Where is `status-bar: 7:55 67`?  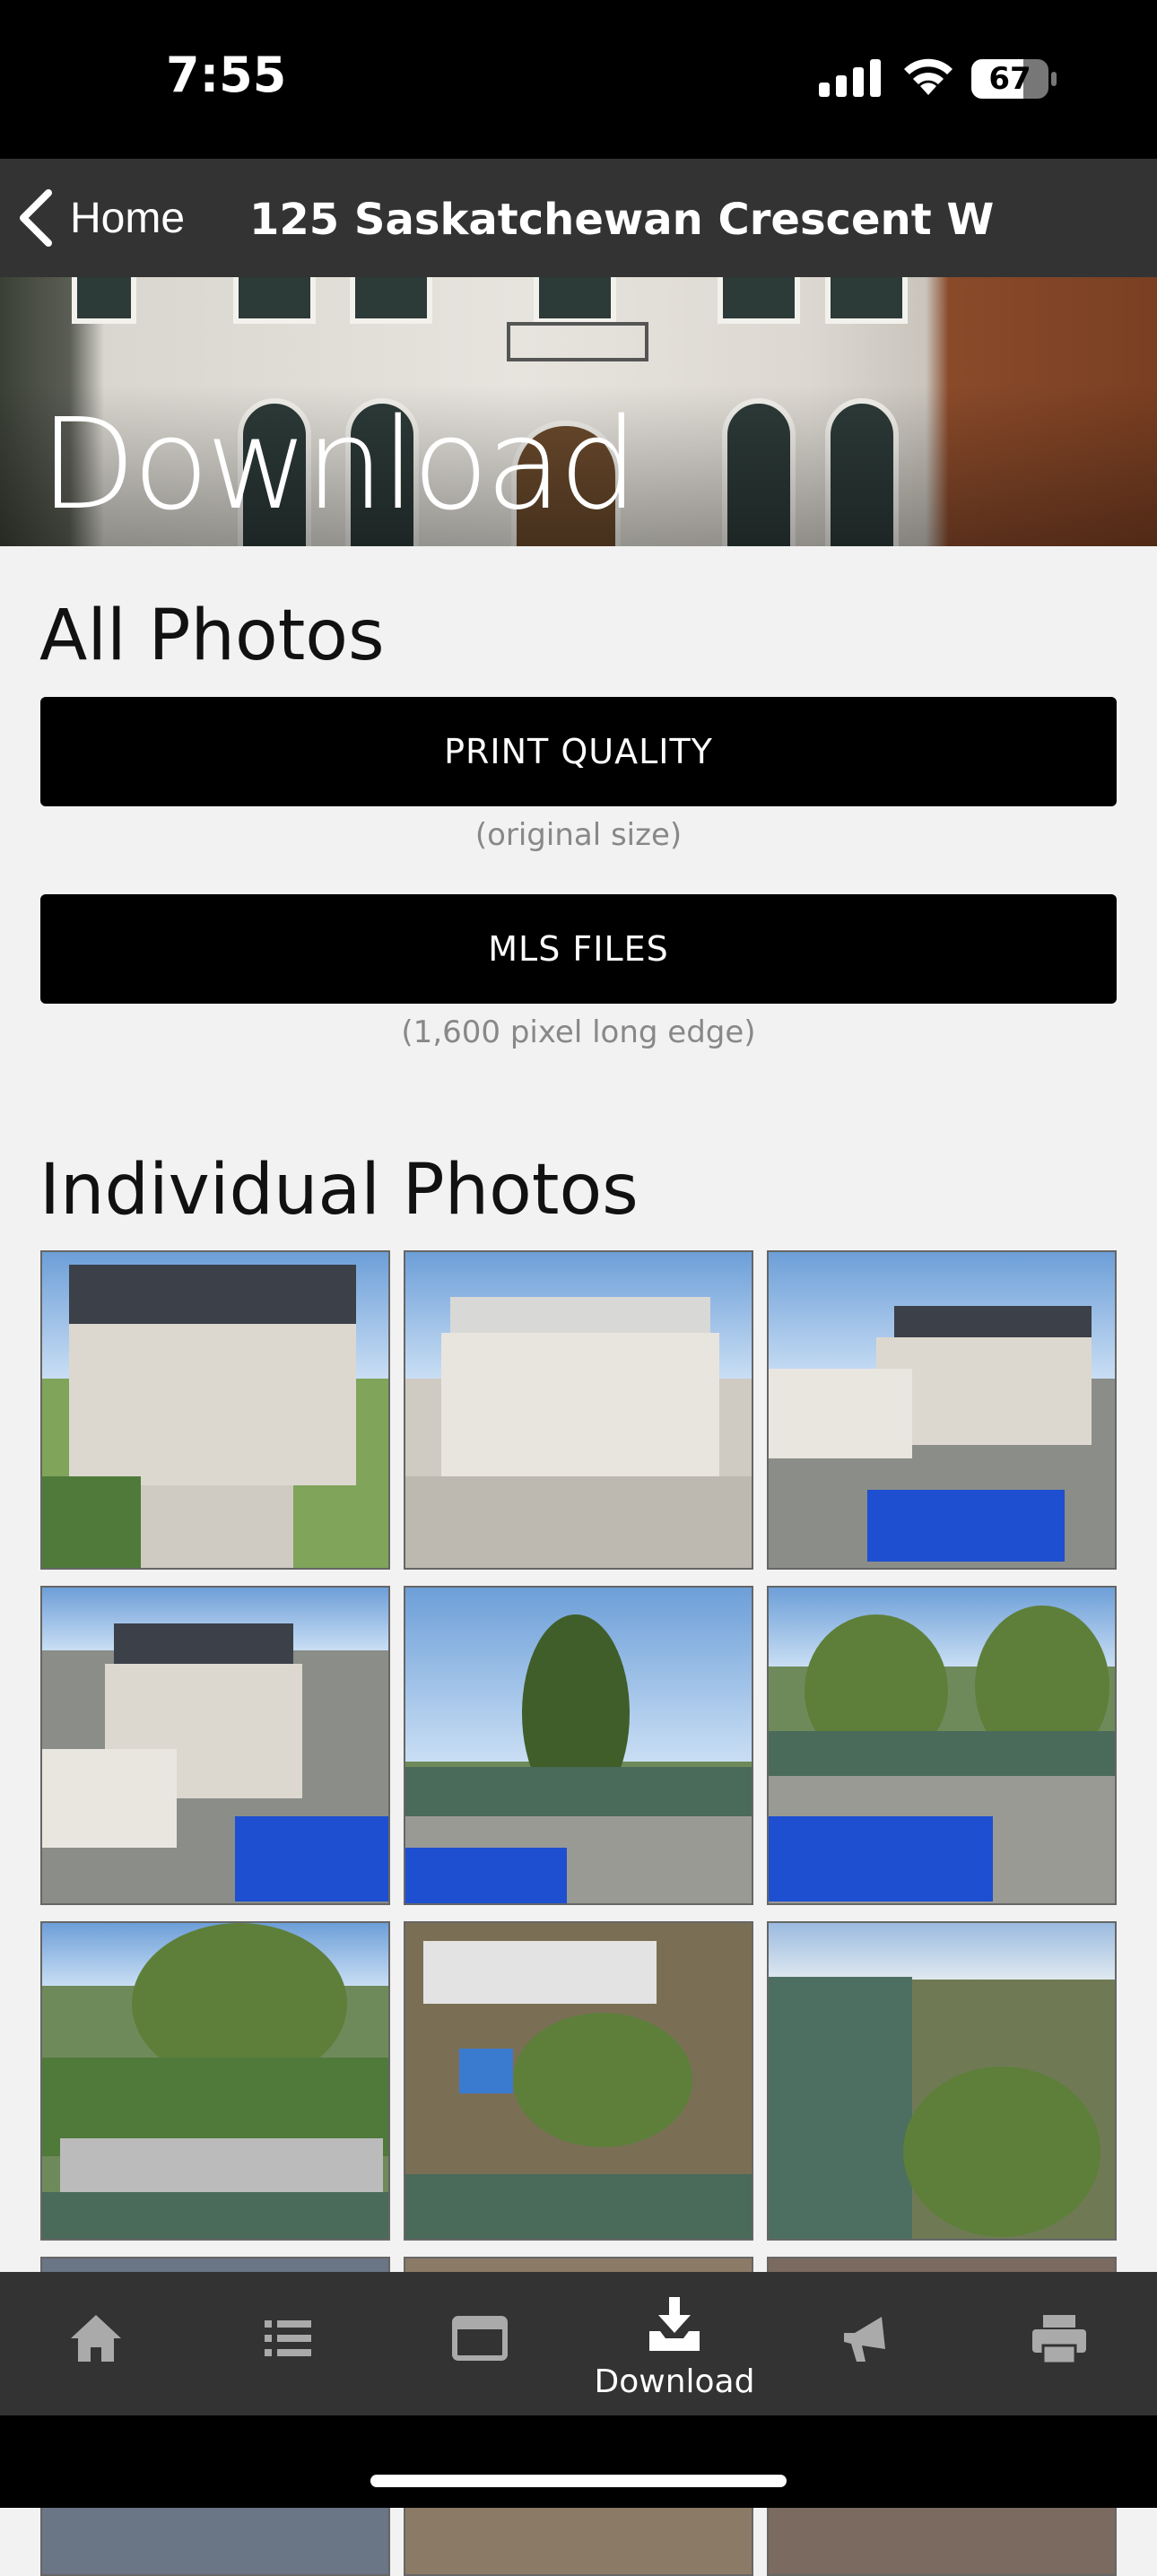
status-bar: 7:55 67 is located at coordinates (578, 79).